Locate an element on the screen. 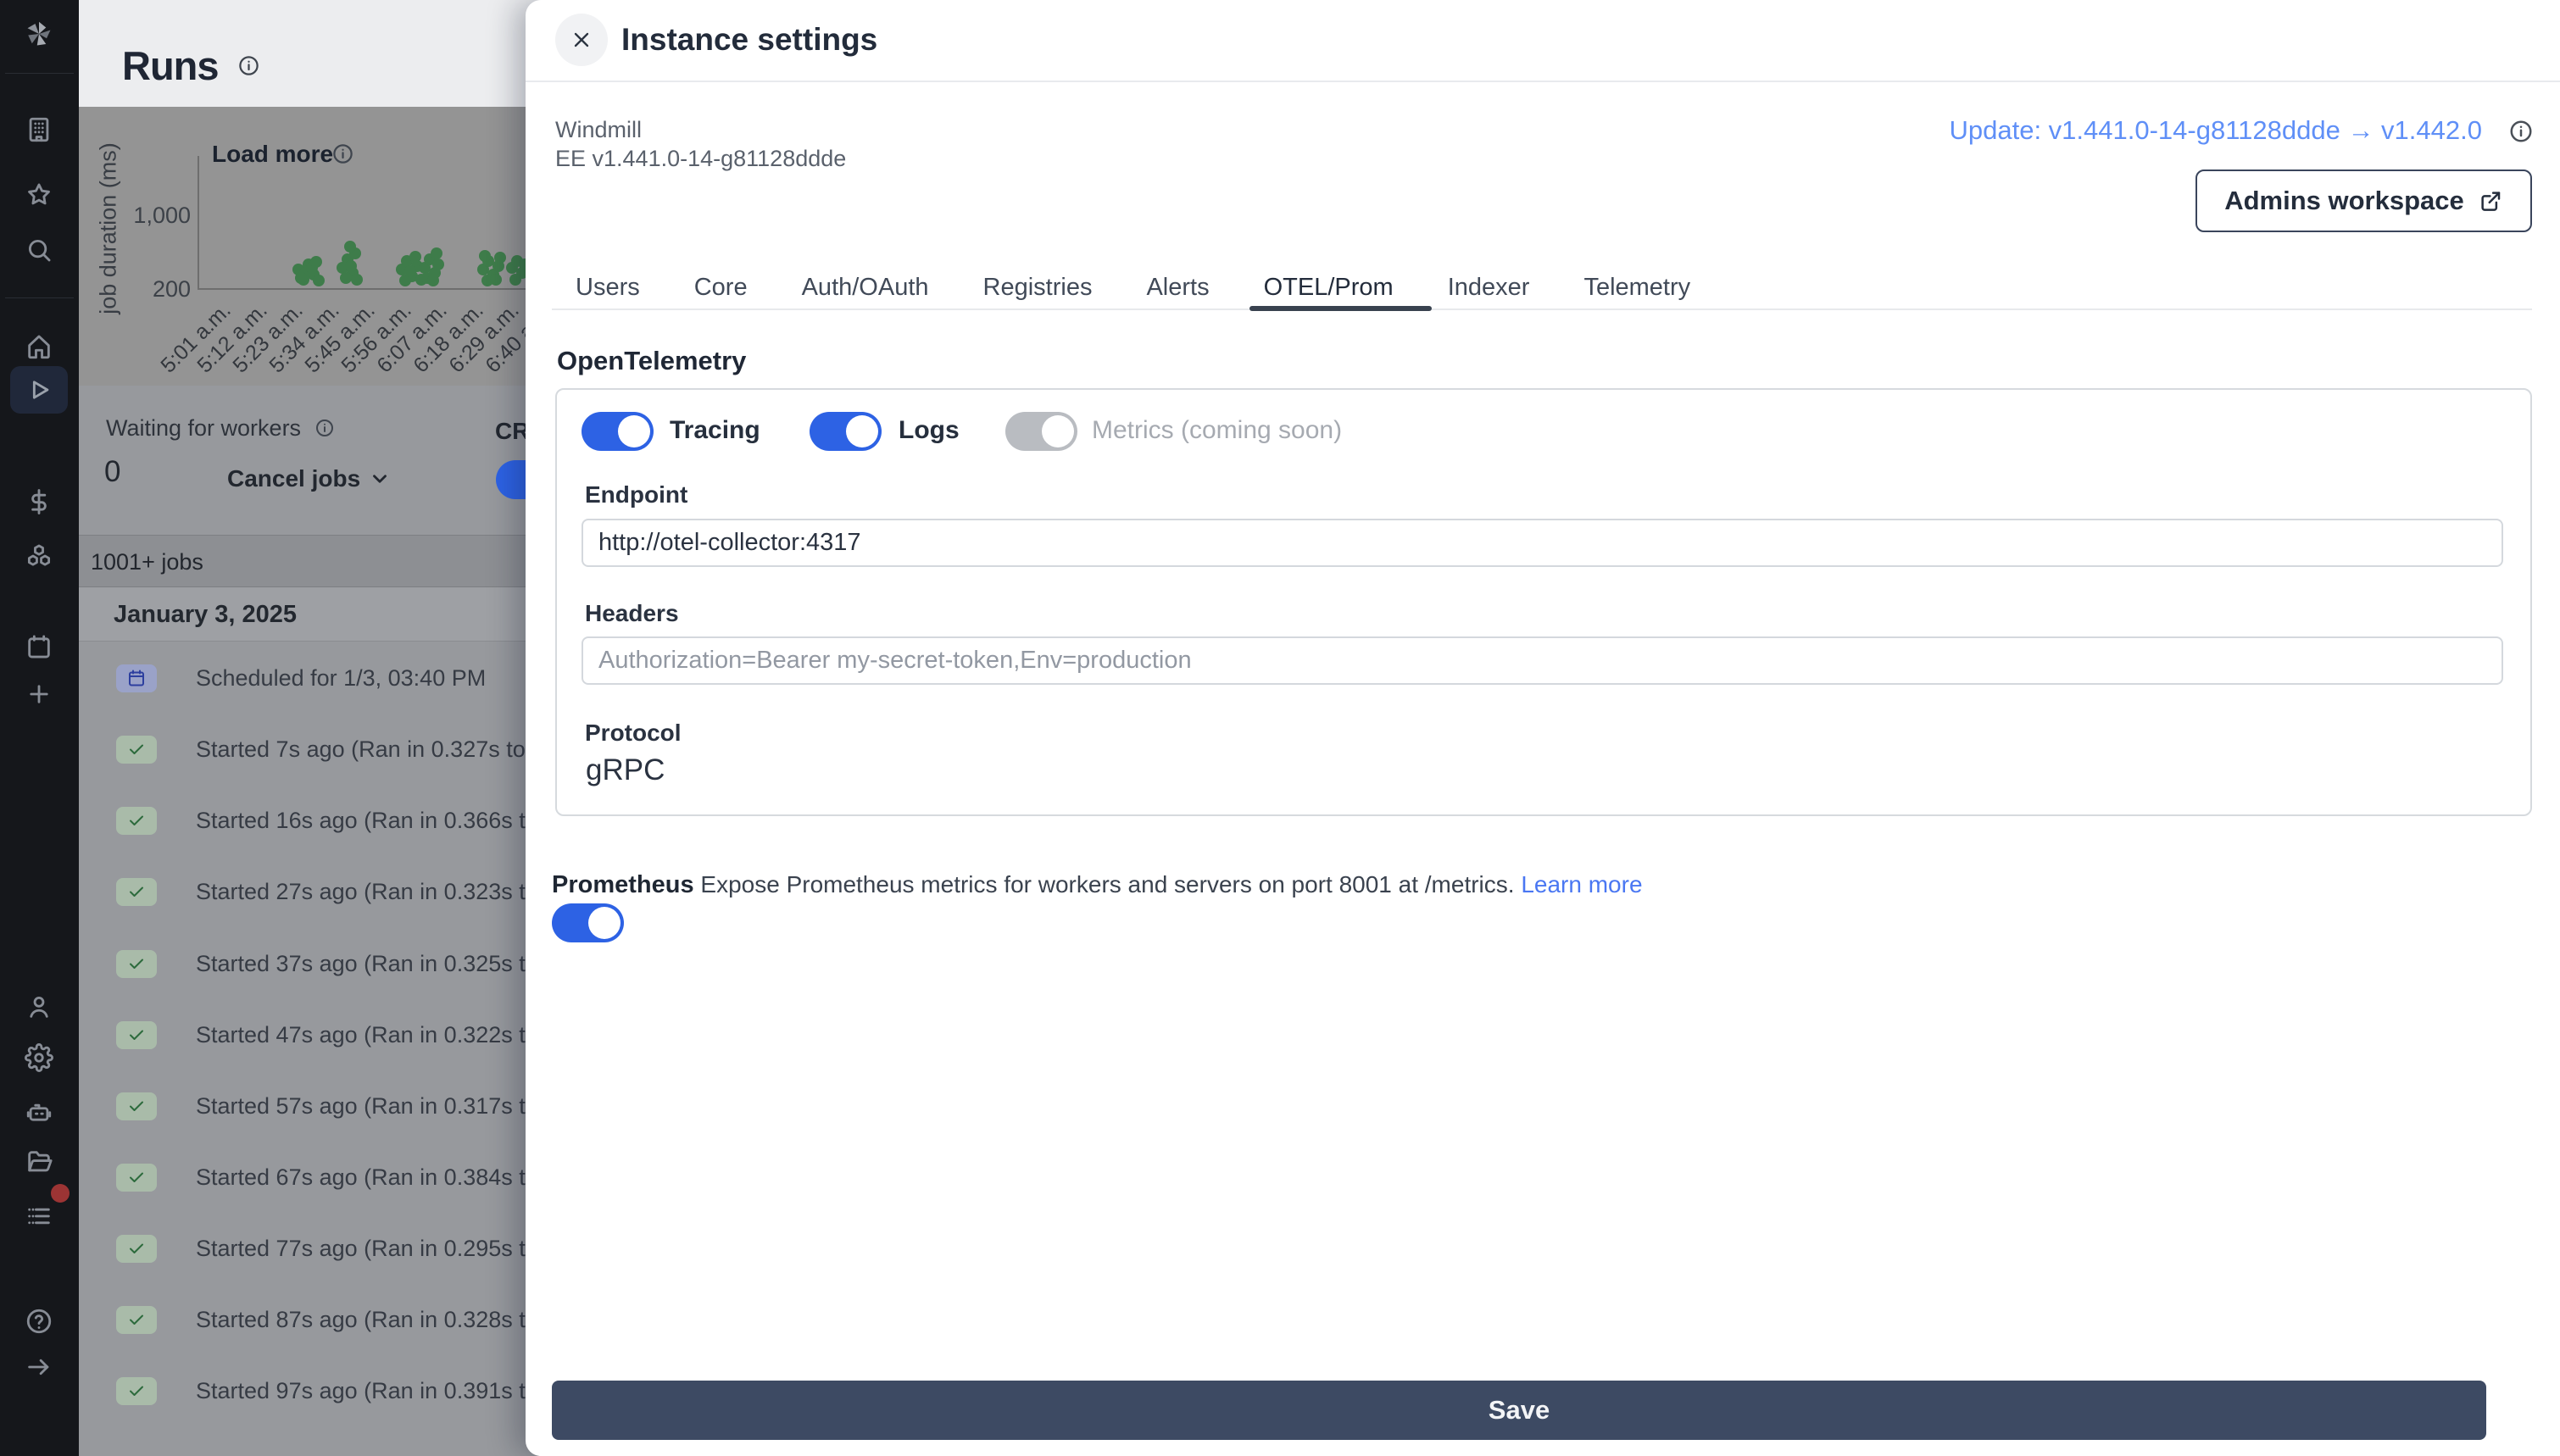 This screenshot has width=2560, height=1456. waiting-count: 0 is located at coordinates (112, 471).